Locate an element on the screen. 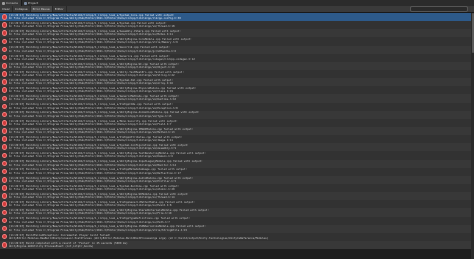  toolbar-buttons: Clear Collapse Error Pause Editor is located at coordinates (33, 9).